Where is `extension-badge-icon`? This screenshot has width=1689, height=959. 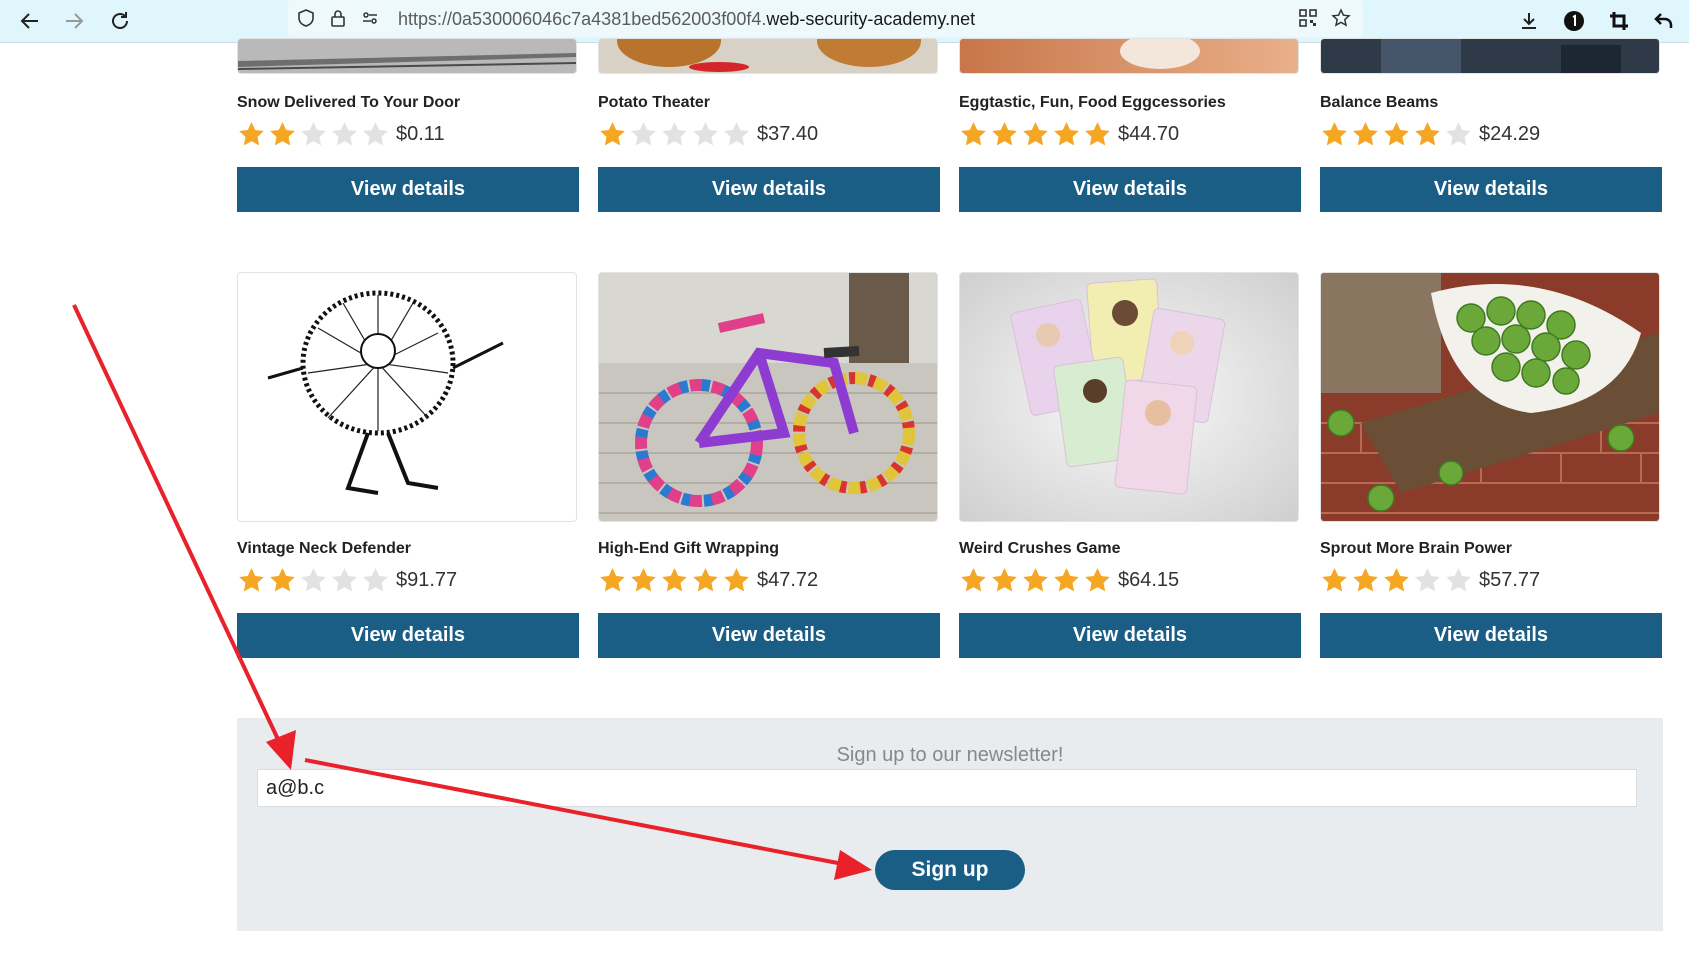 extension-badge-icon is located at coordinates (1574, 21).